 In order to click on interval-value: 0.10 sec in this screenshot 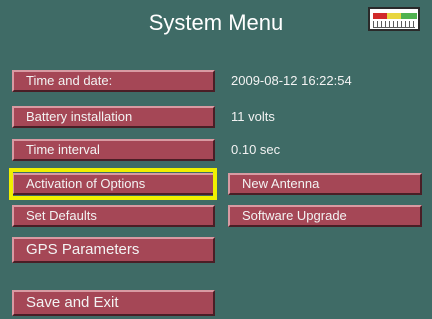, I will do `click(256, 149)`.